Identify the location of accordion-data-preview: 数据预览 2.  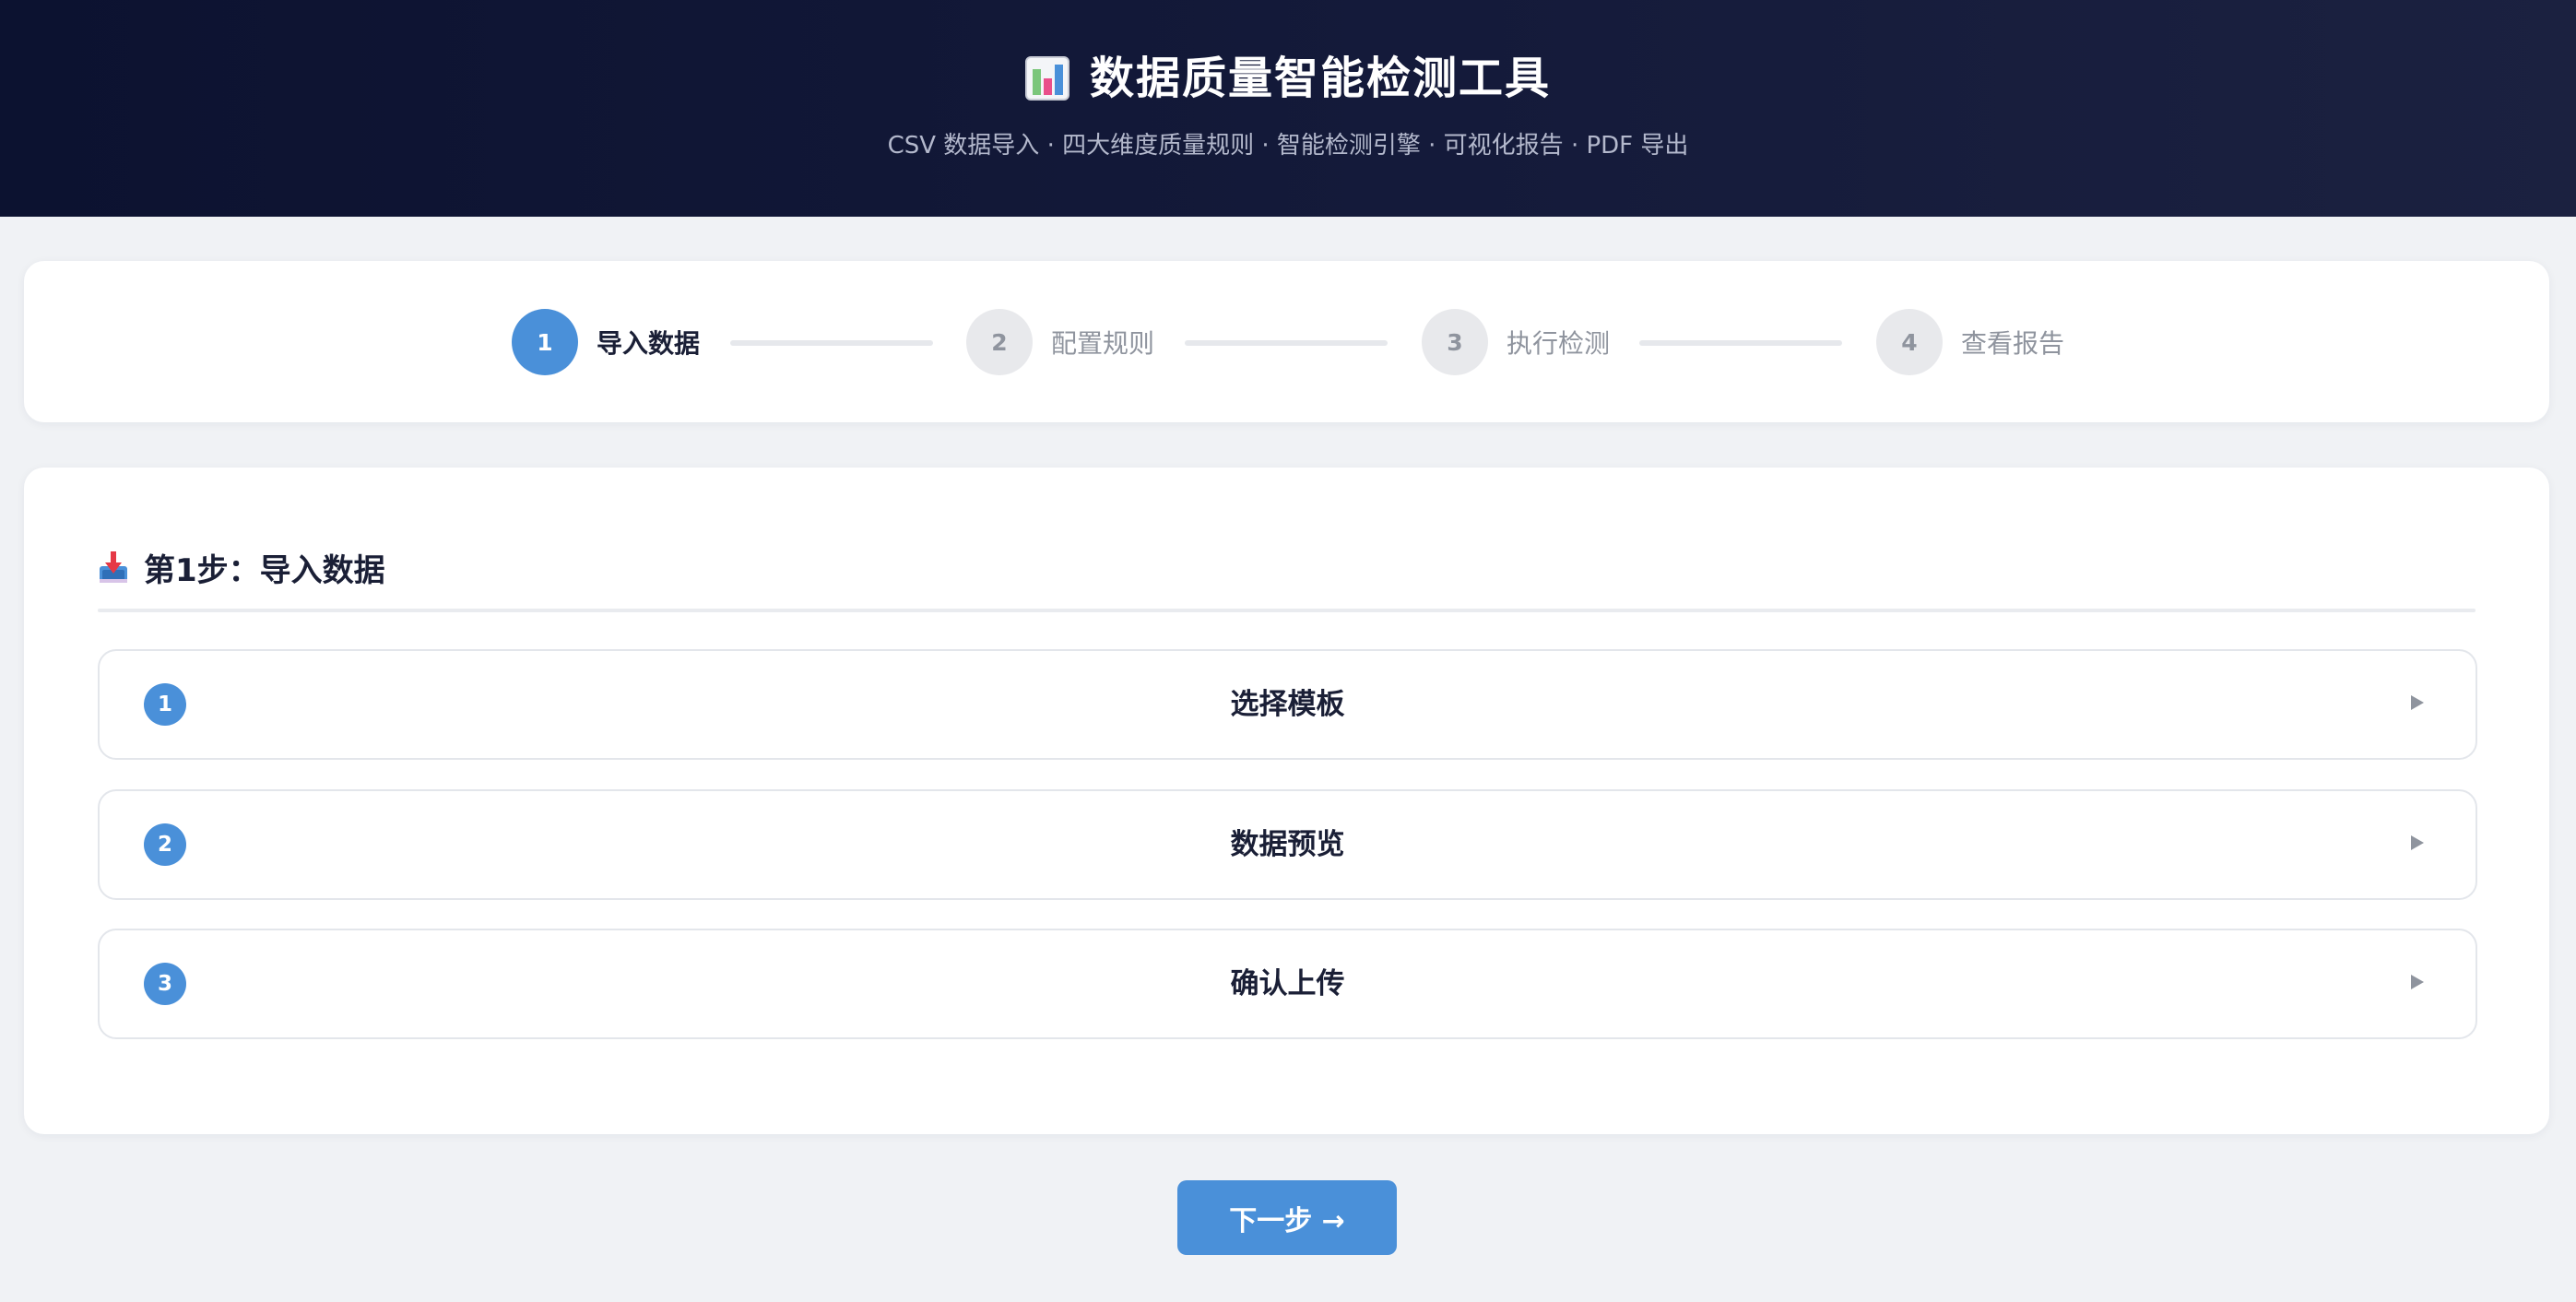
(1287, 844).